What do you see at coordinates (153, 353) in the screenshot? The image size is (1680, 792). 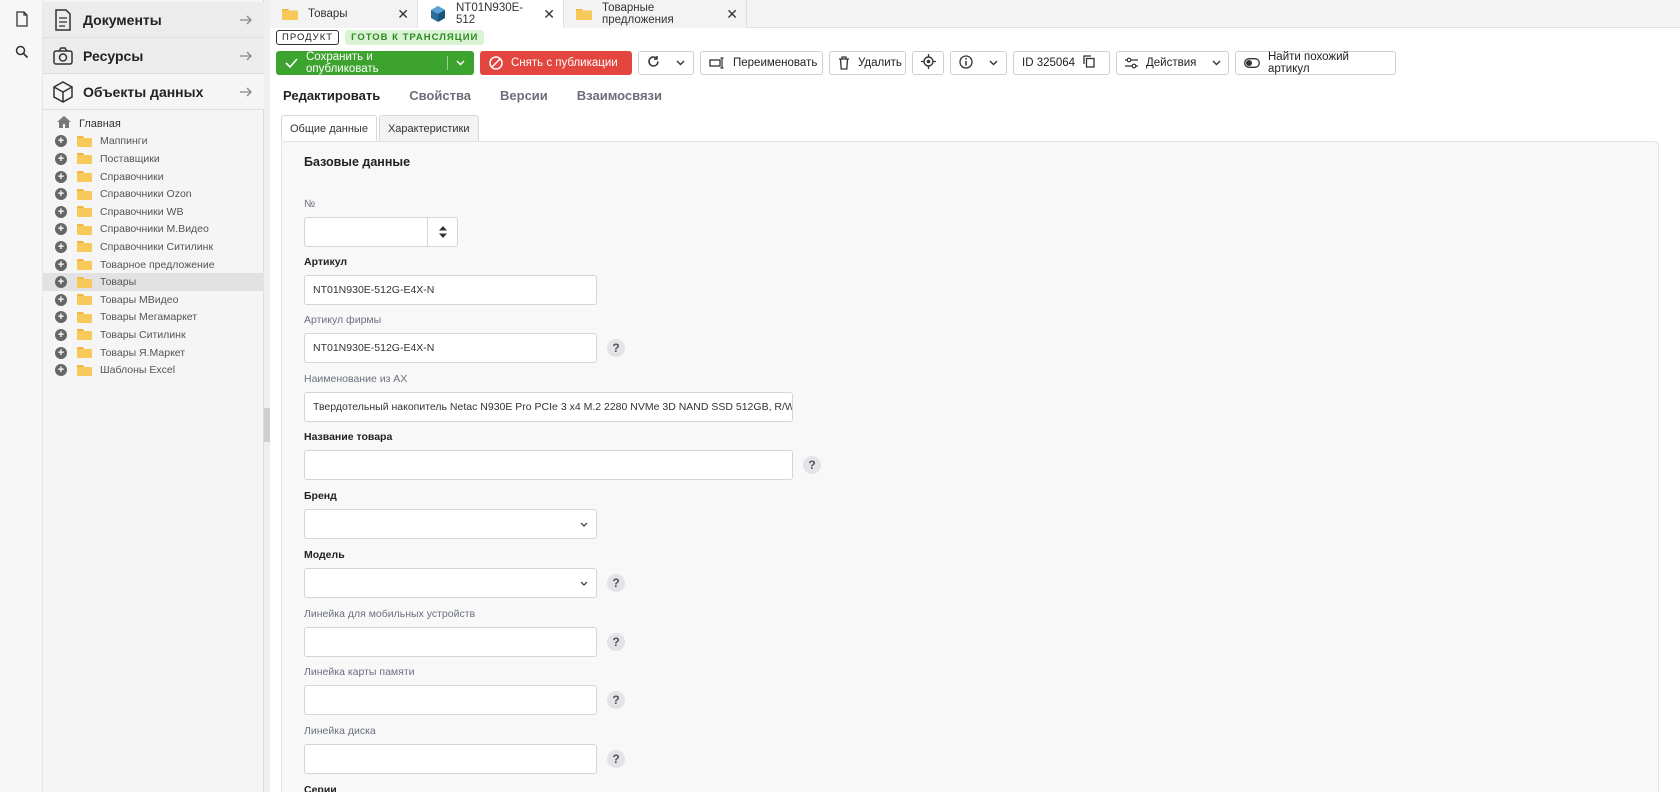 I see `tree-item: + Товары Я.Маркет` at bounding box center [153, 353].